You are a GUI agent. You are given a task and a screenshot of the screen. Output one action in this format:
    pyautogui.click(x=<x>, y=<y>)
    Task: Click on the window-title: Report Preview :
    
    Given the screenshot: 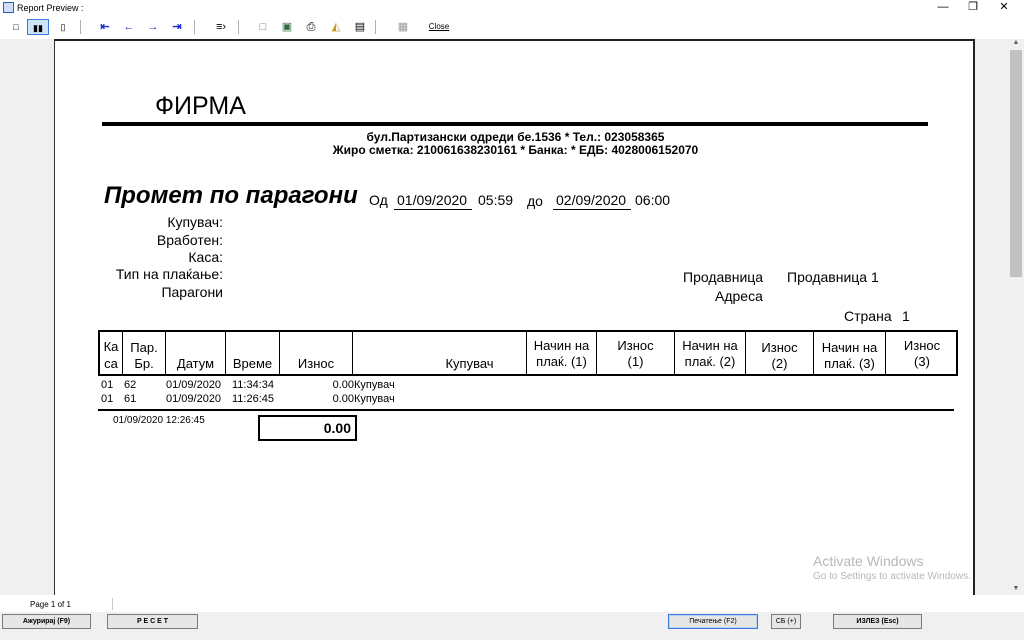 What is the action you would take?
    pyautogui.click(x=50, y=8)
    